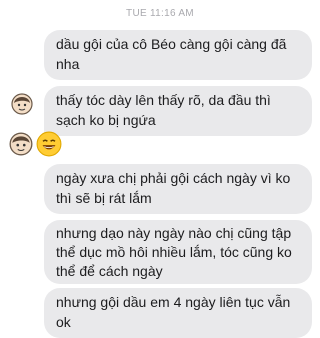 The width and height of the screenshot is (320, 338). What do you see at coordinates (160, 13) in the screenshot?
I see `timestamp: TUE 11:16 AM` at bounding box center [160, 13].